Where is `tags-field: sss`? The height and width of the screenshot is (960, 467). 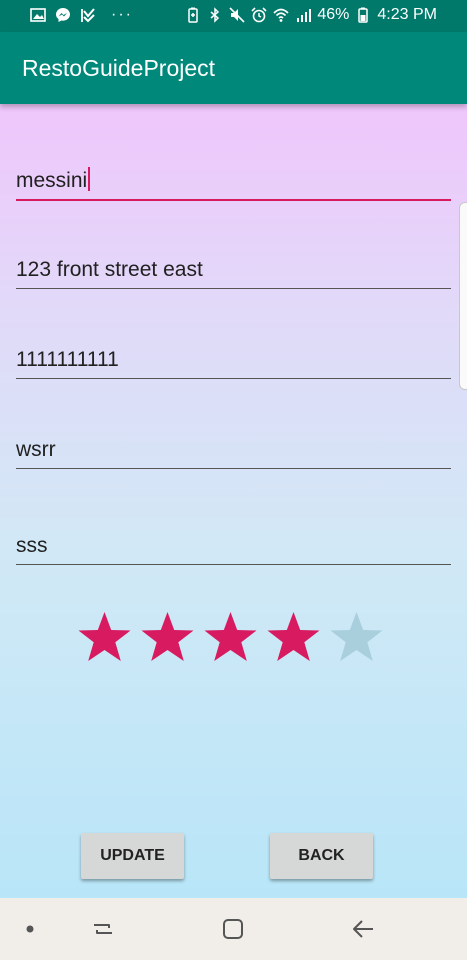
tags-field: sss is located at coordinates (233, 546).